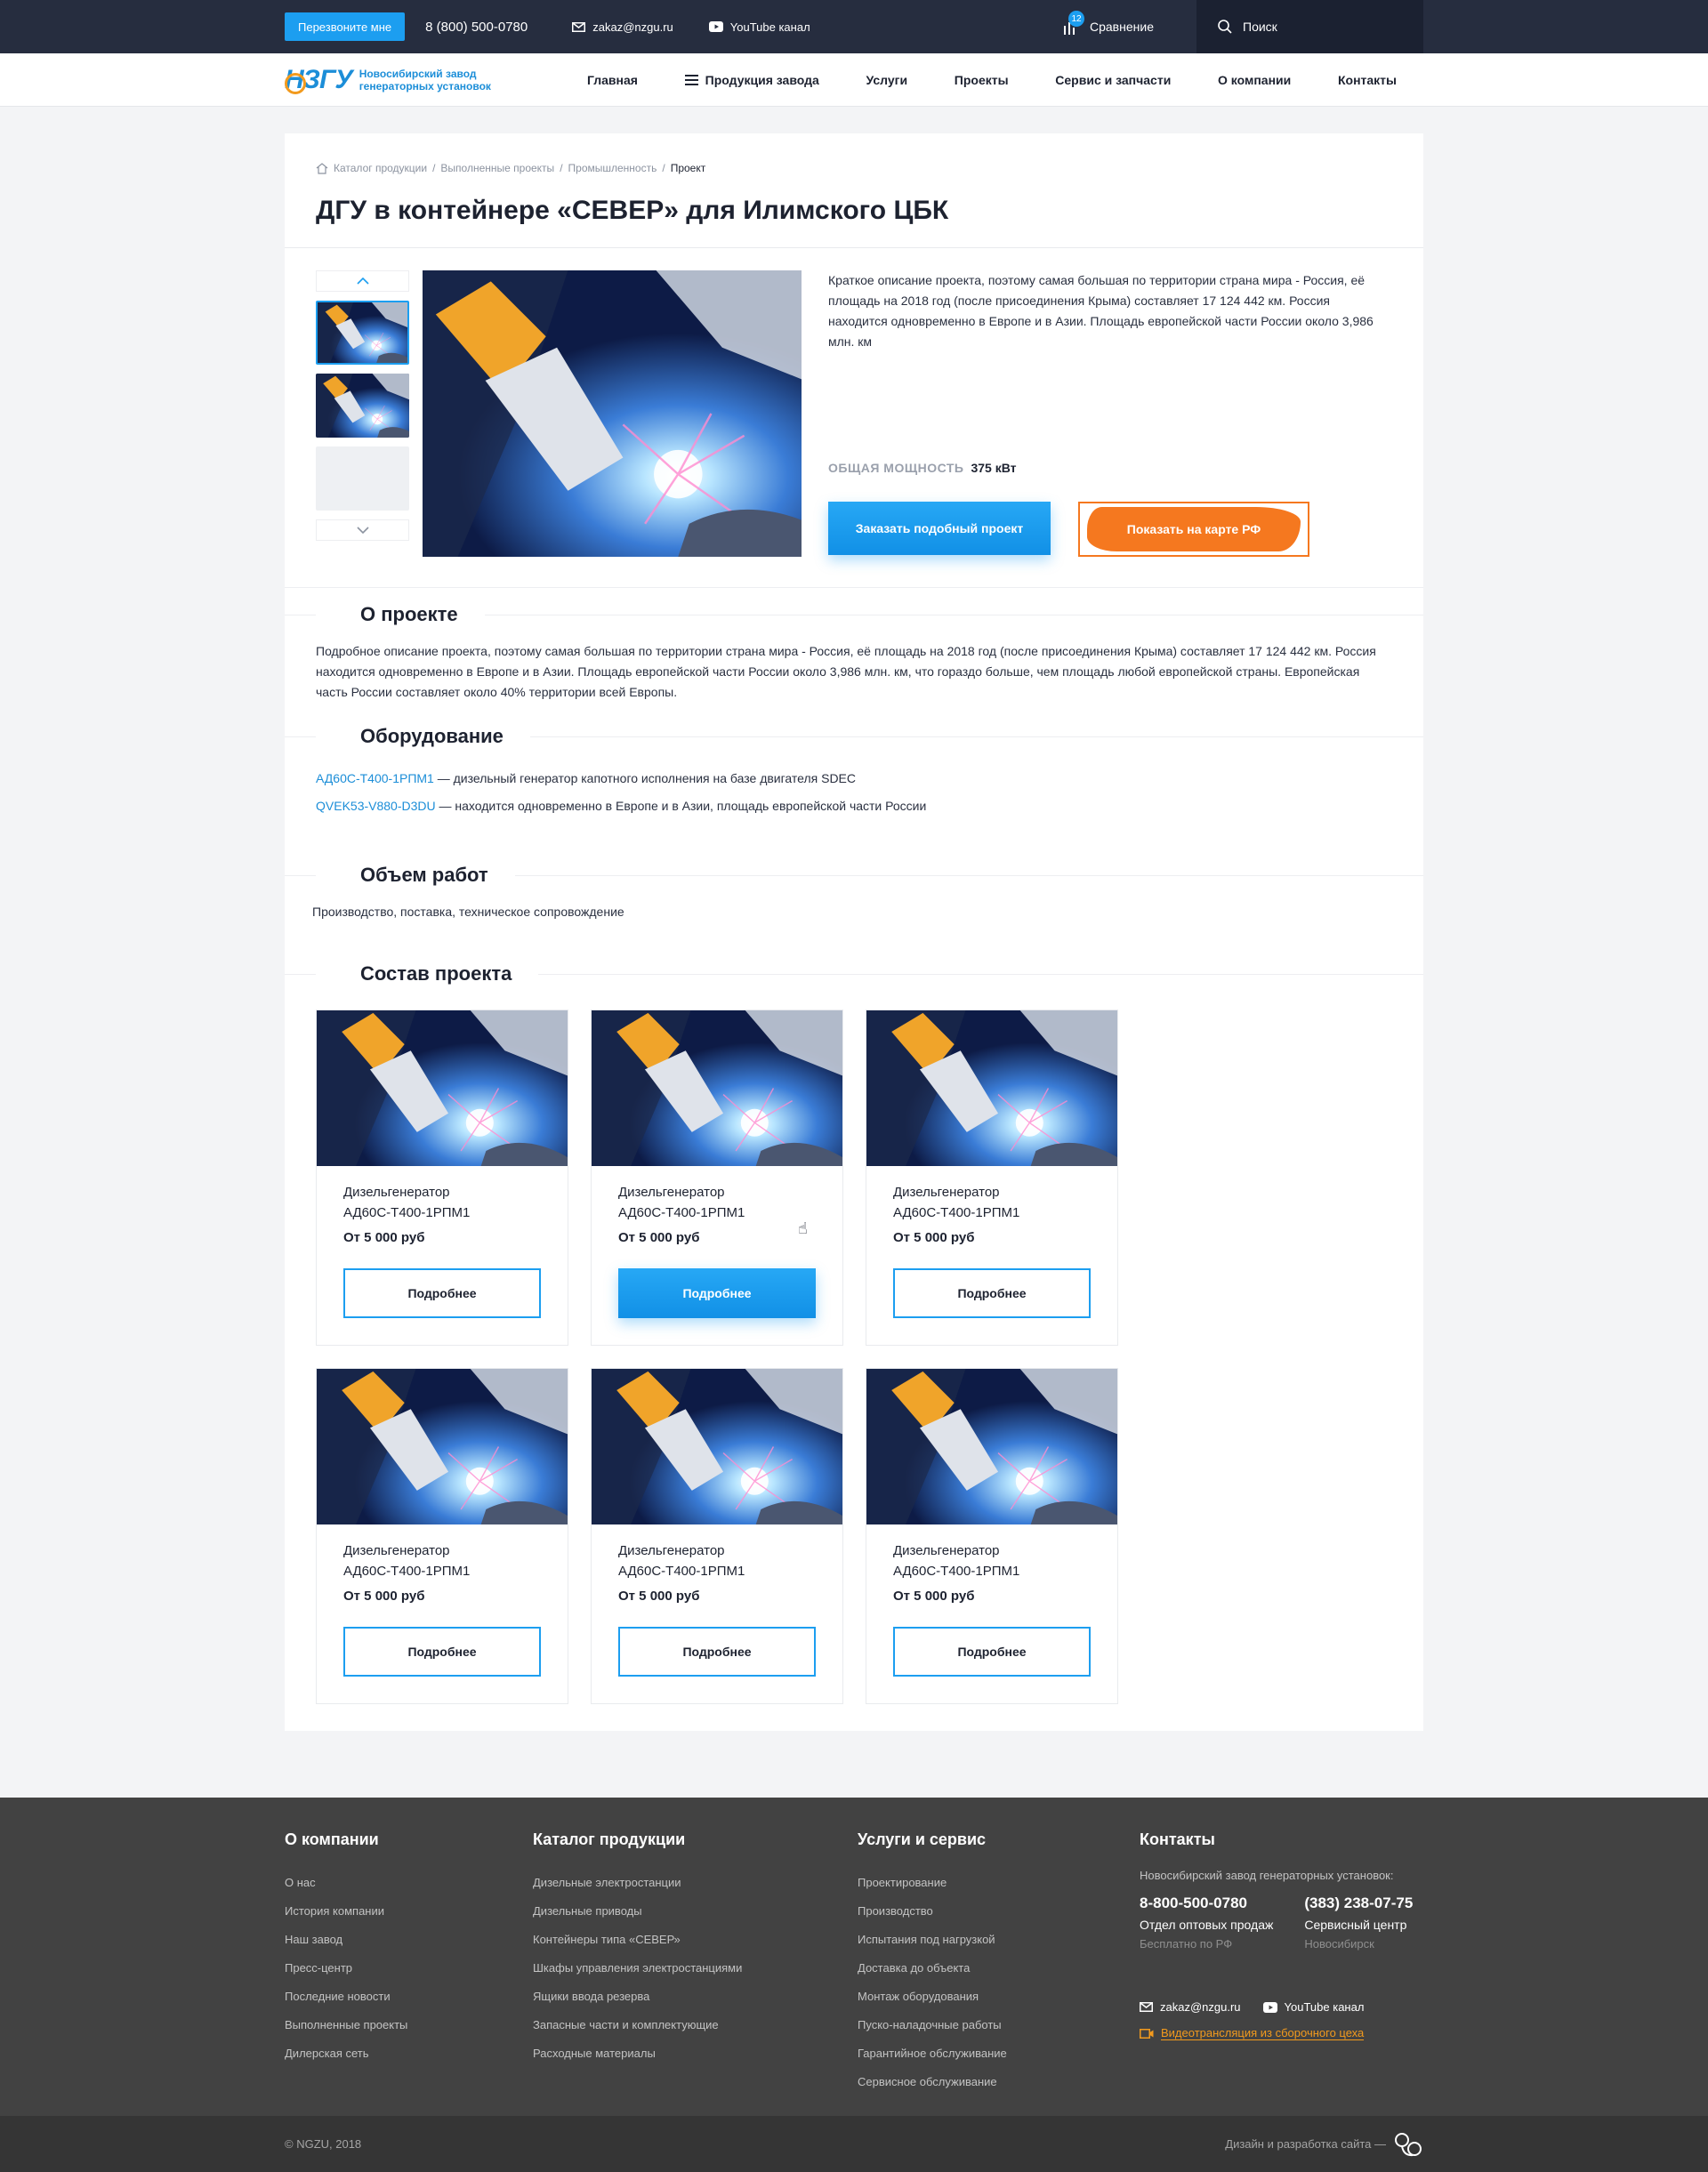 The height and width of the screenshot is (2172, 1708). What do you see at coordinates (637, 1912) in the screenshot?
I see `footer-link: Дизельные приводы` at bounding box center [637, 1912].